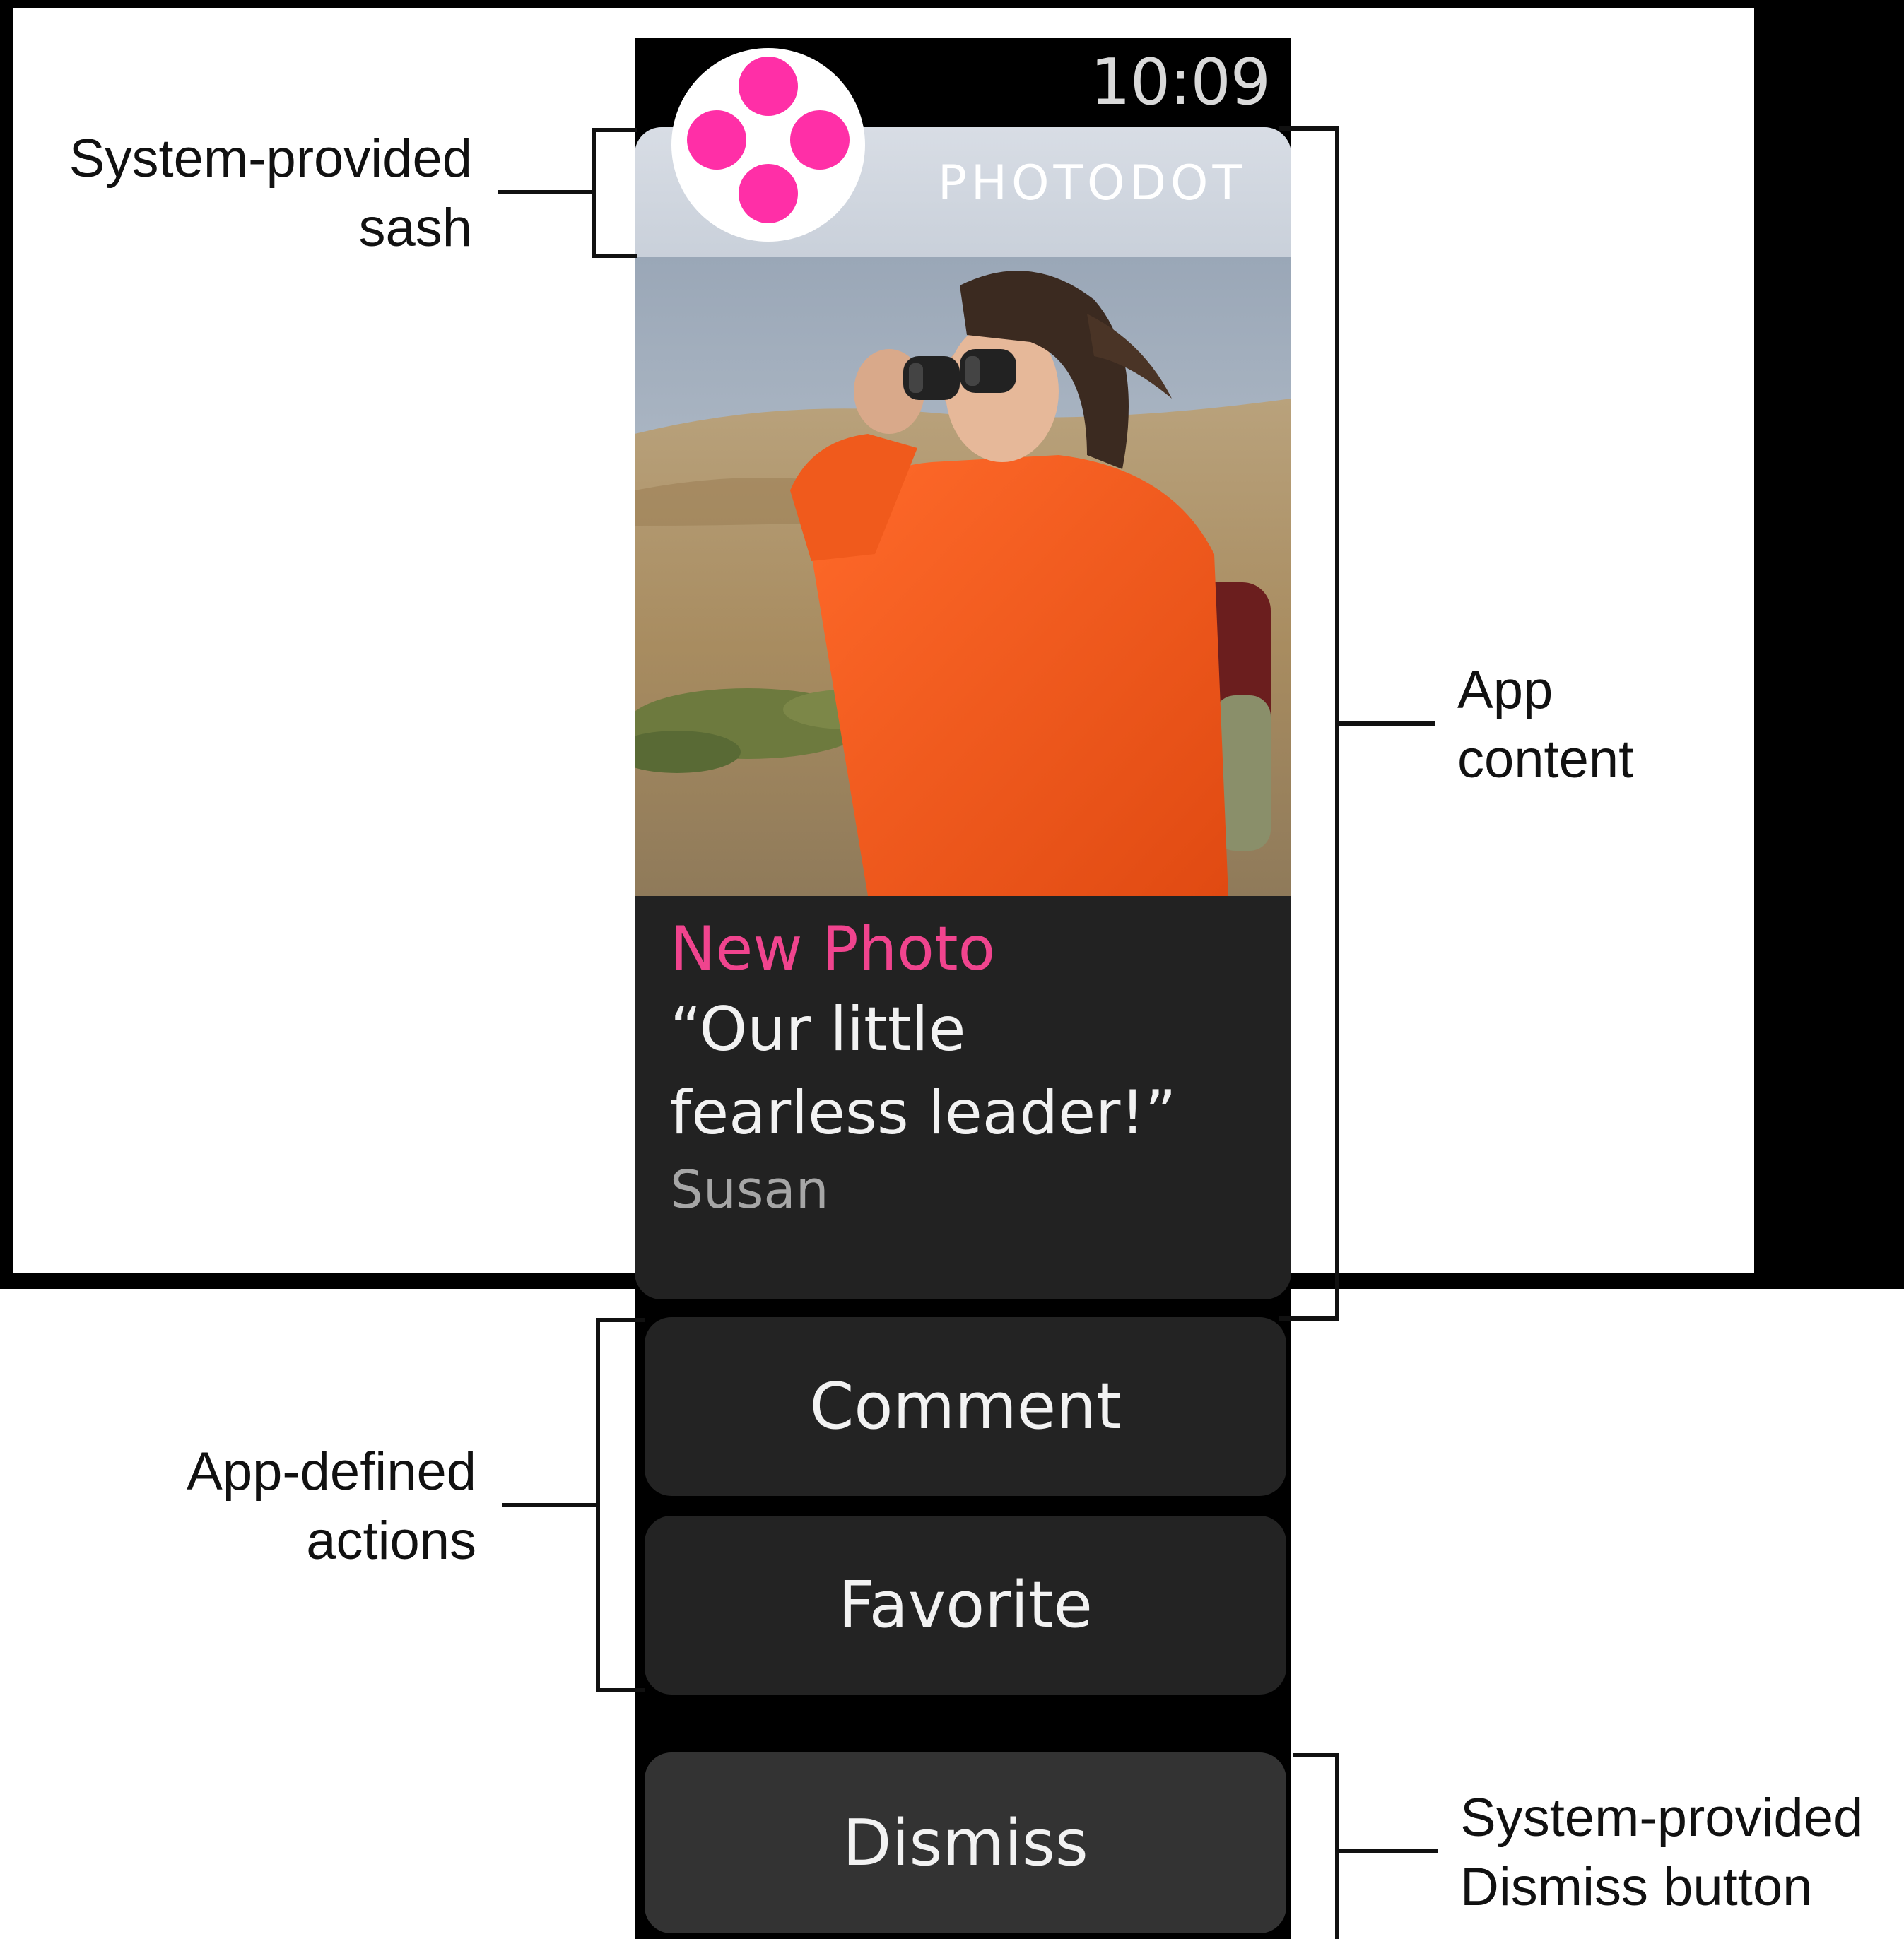 This screenshot has height=1939, width=1904. What do you see at coordinates (245, 1506) in the screenshot?
I see `callout-actions: App-defined actions` at bounding box center [245, 1506].